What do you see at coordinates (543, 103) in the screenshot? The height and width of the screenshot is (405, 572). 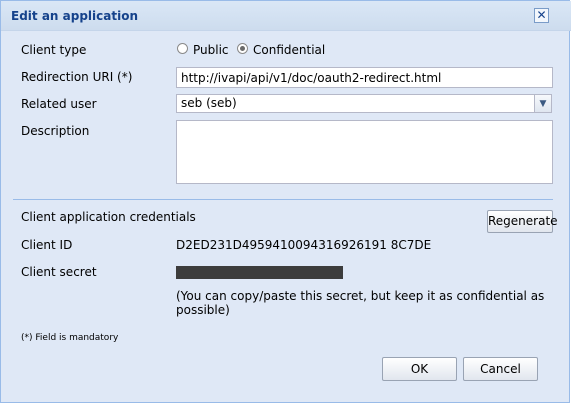 I see `chevron-down-icon: ▼` at bounding box center [543, 103].